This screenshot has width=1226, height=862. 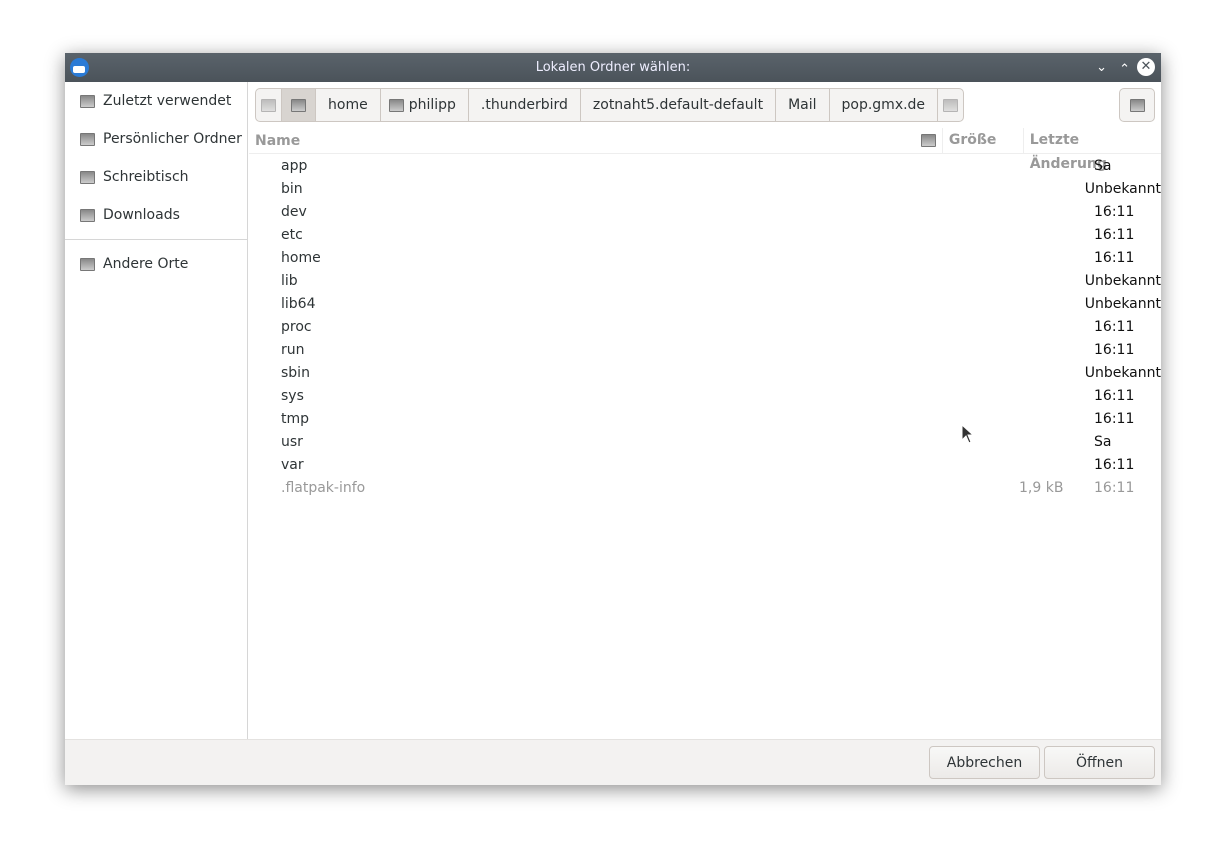 What do you see at coordinates (1124, 69) in the screenshot?
I see `maximize-icon: ⌃` at bounding box center [1124, 69].